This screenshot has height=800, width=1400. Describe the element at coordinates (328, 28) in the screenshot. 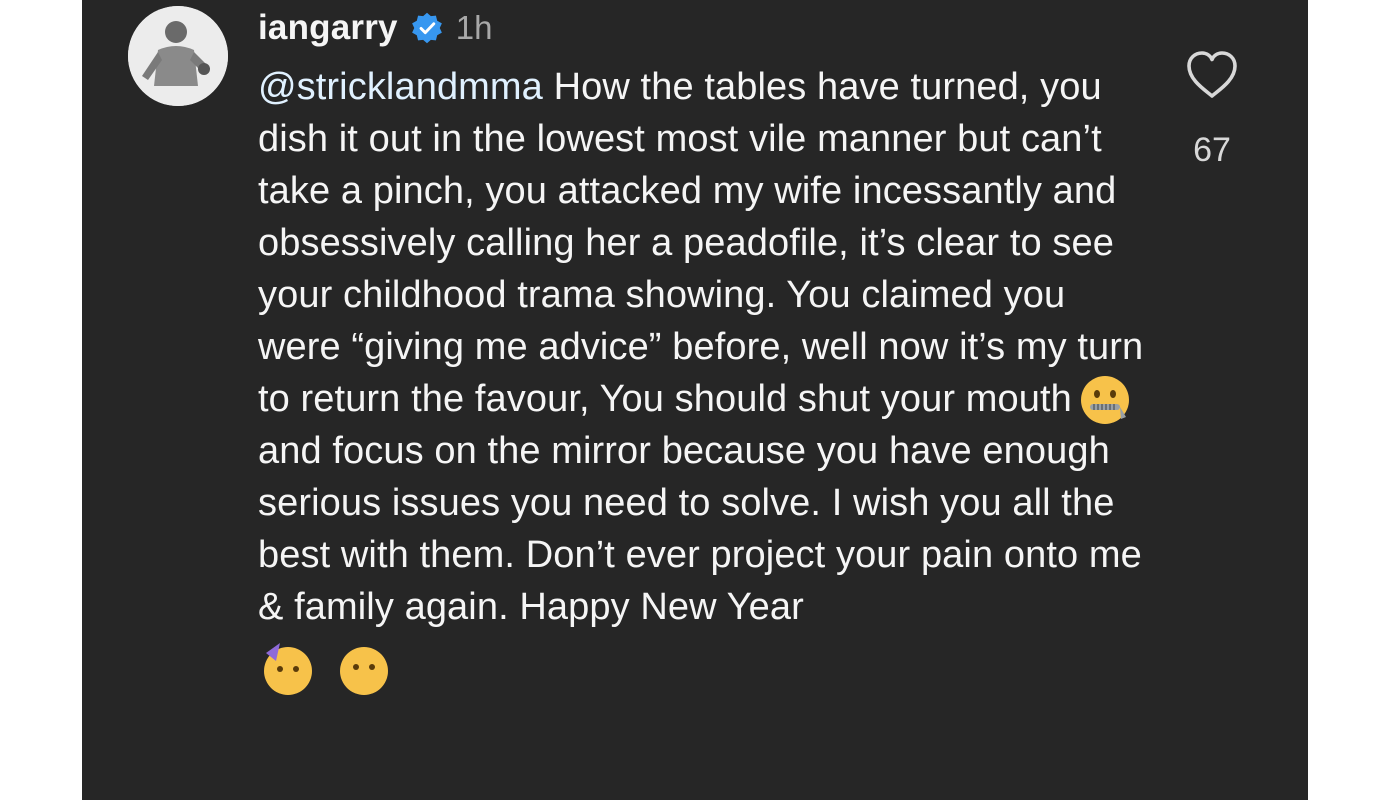

I see `username: iangarry` at that location.